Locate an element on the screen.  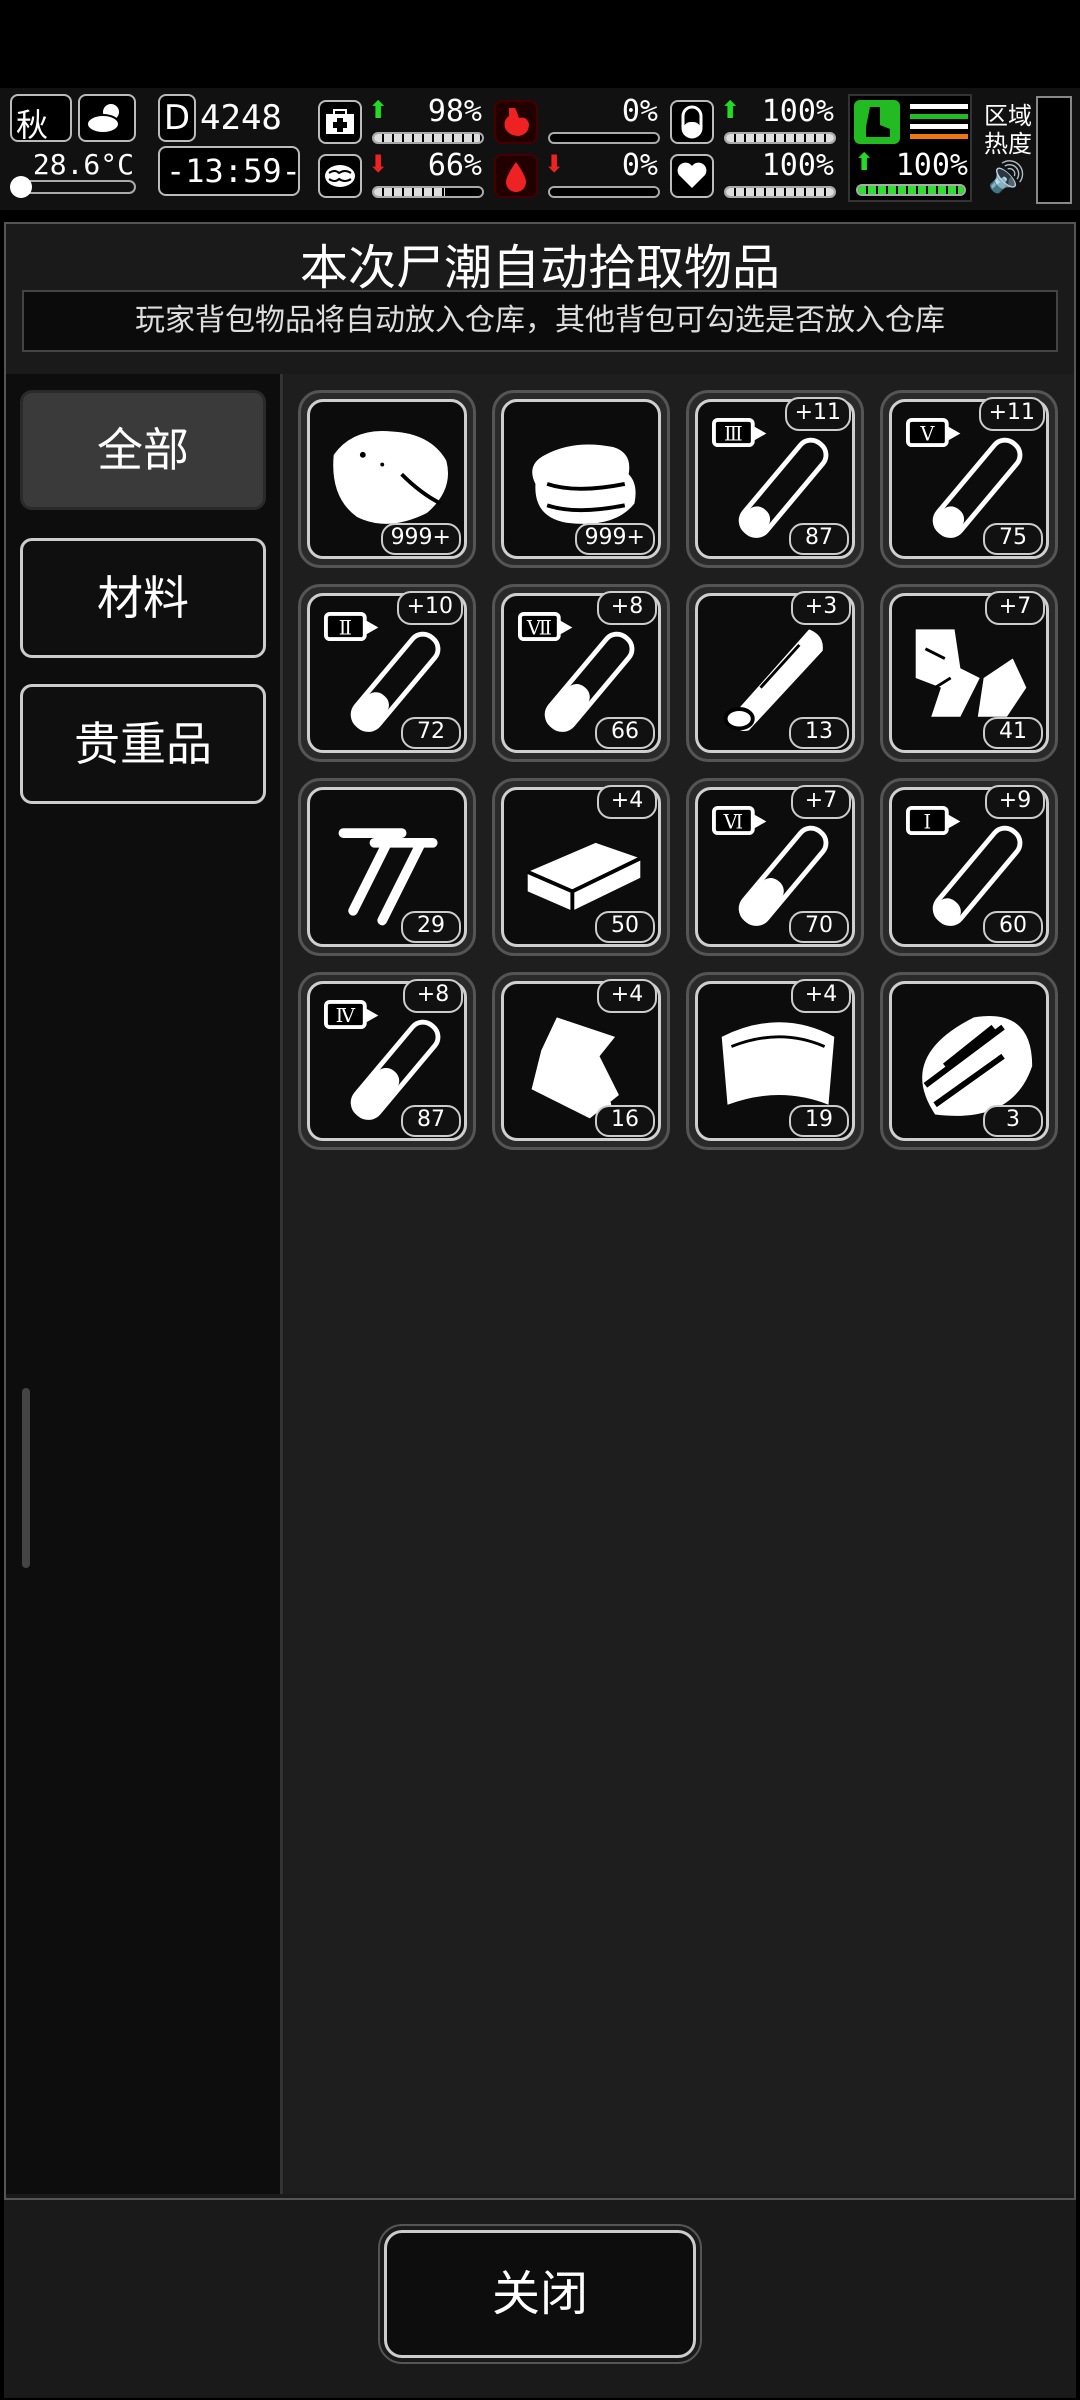
item-slot: Ⅴ 75 +11 is located at coordinates (969, 479).